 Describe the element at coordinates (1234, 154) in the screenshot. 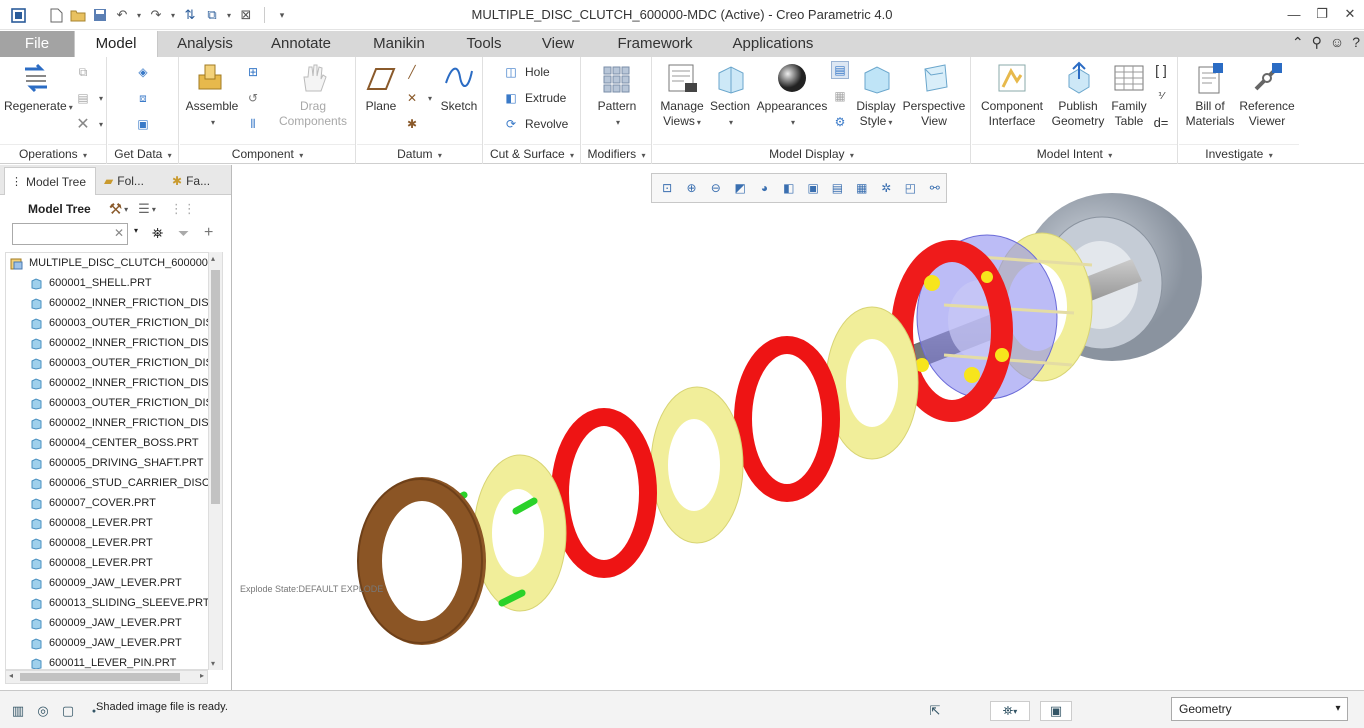

I see `group-label-investigate: Investigate` at that location.